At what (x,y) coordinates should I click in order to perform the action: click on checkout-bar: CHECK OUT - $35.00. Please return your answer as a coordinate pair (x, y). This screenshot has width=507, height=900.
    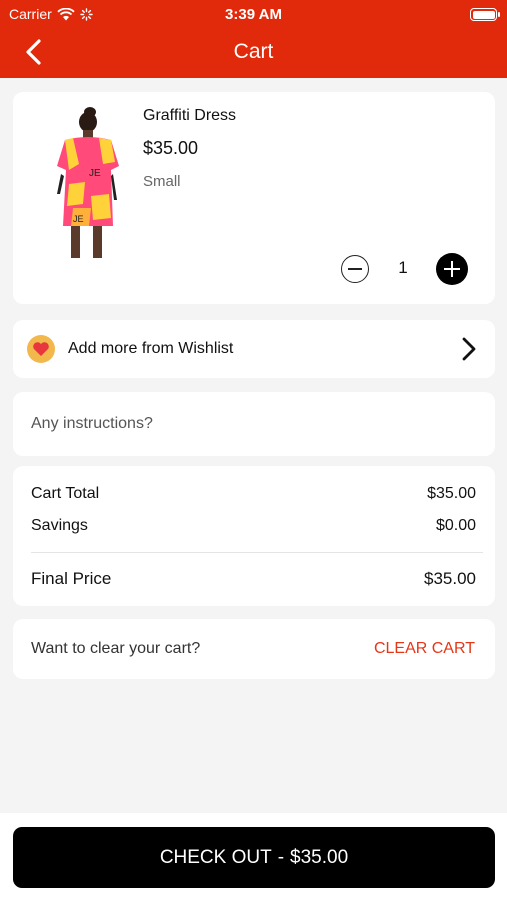
    Looking at the image, I should click on (253, 856).